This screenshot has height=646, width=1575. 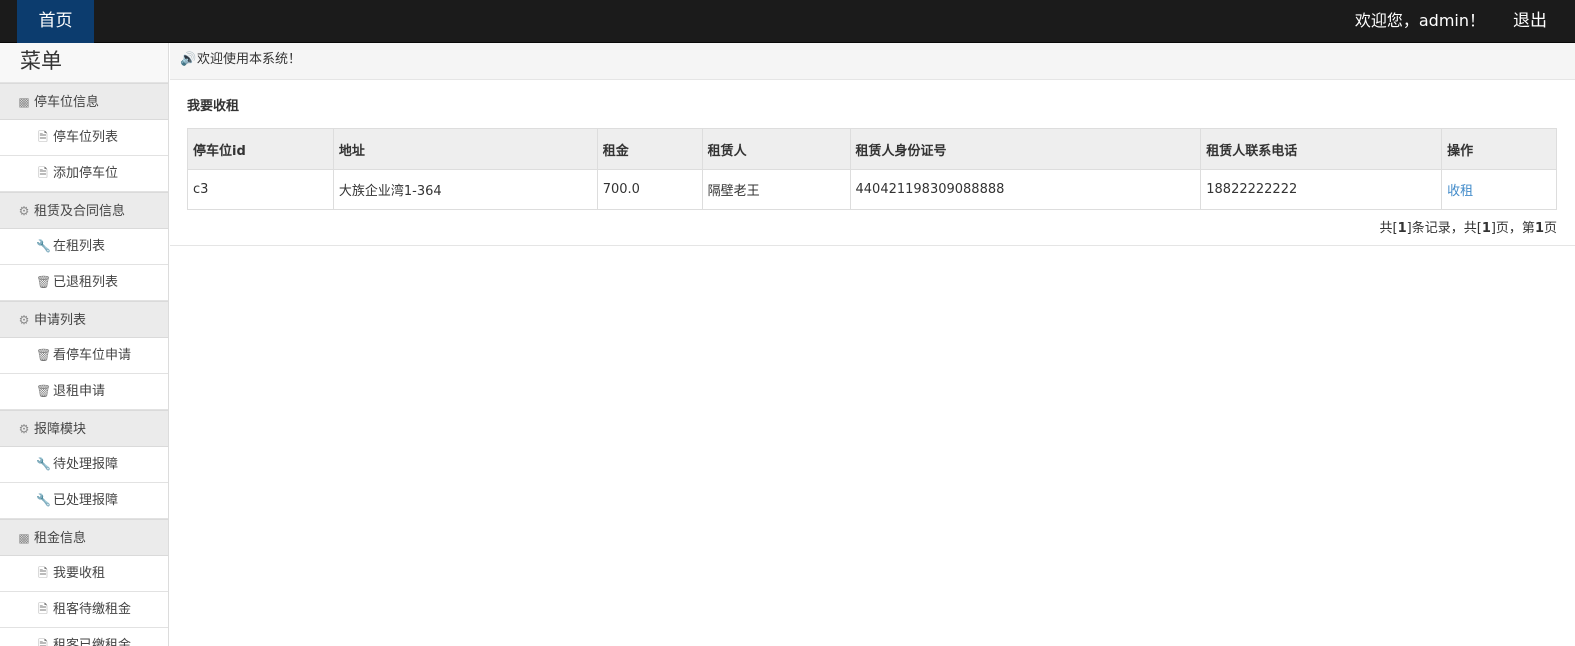 I want to click on collect-rent-link: 收租, so click(x=1460, y=191).